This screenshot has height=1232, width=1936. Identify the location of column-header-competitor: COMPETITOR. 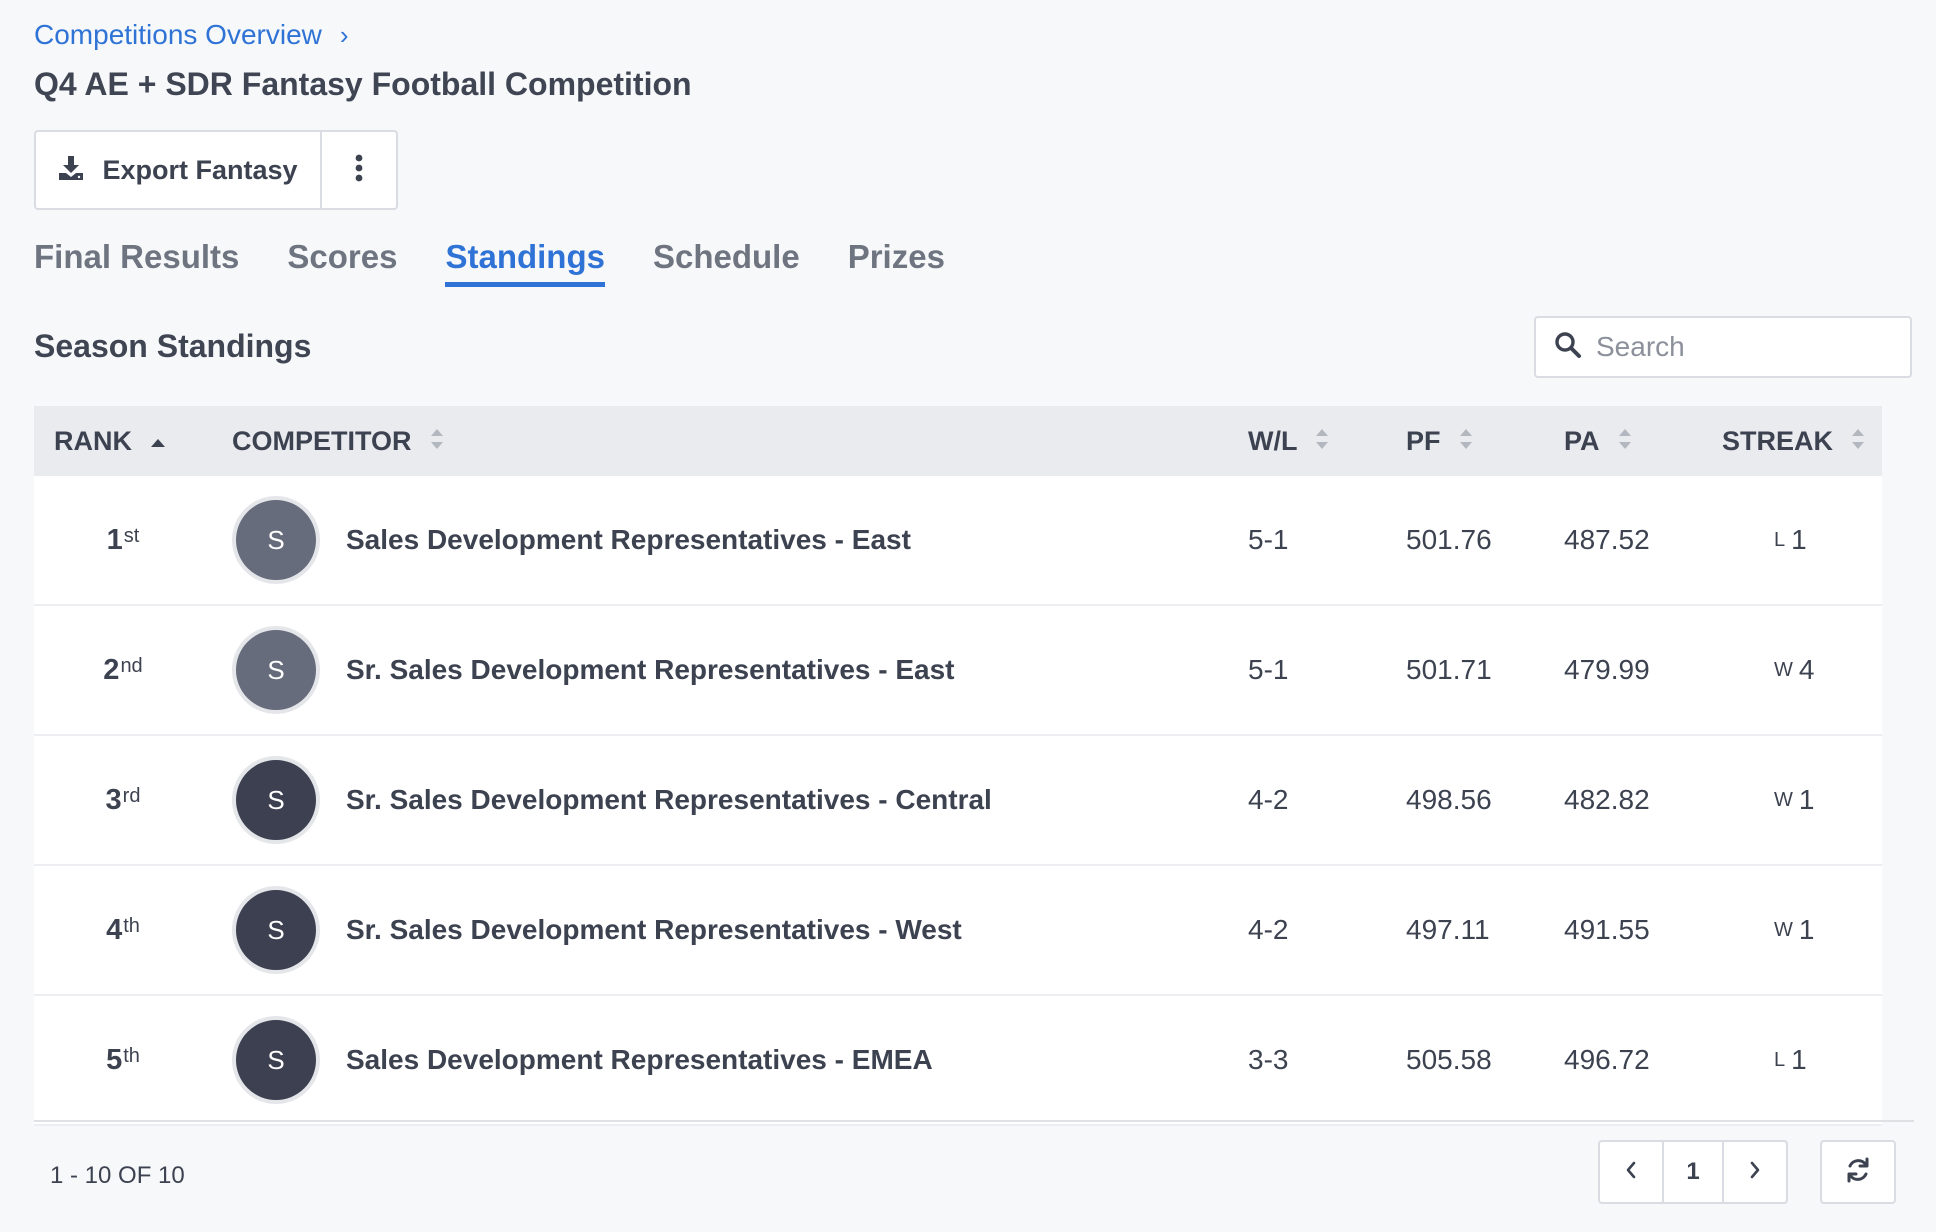
(338, 441).